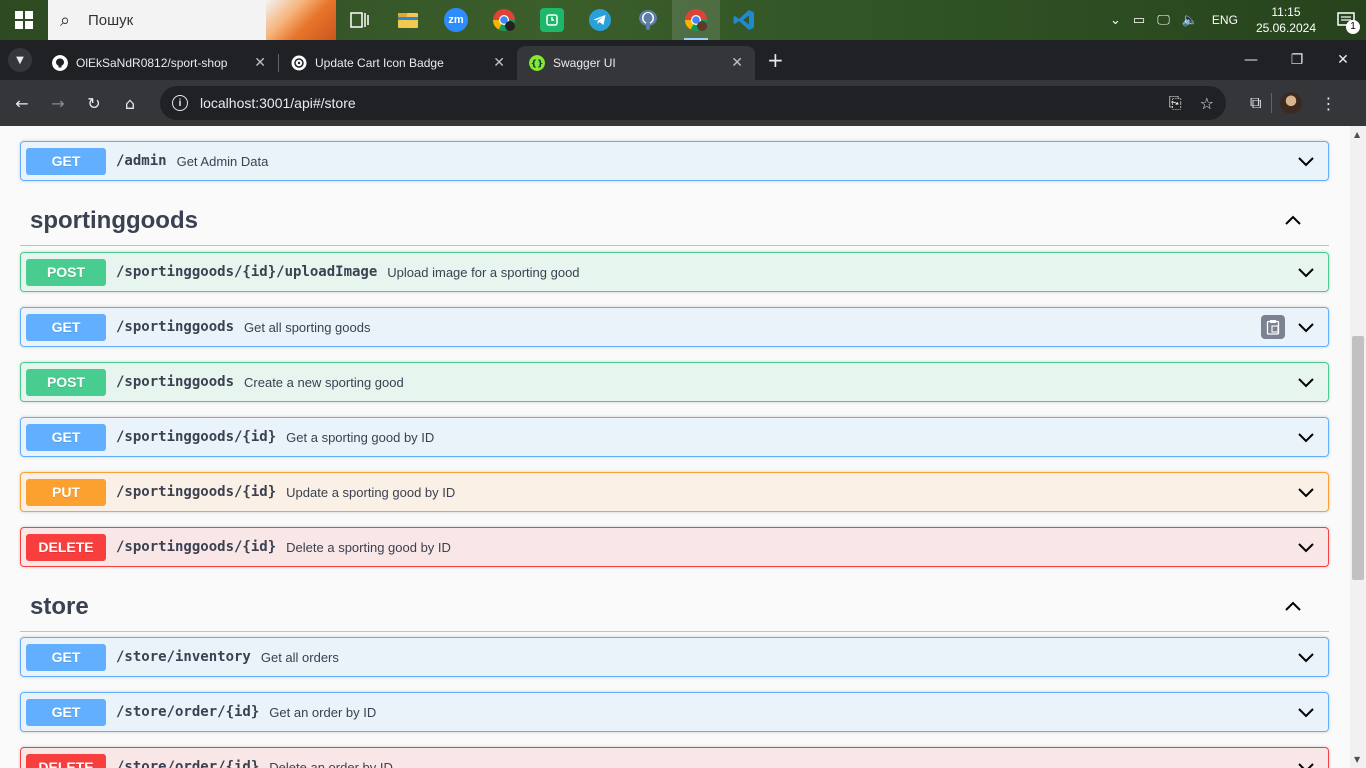 This screenshot has height=768, width=1366. I want to click on telegram-button, so click(600, 20).